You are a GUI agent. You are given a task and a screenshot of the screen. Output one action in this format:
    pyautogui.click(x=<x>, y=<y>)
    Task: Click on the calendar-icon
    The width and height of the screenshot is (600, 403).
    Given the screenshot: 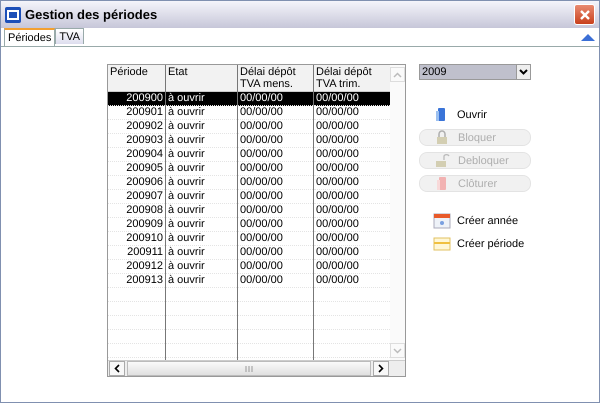 What is the action you would take?
    pyautogui.click(x=442, y=220)
    